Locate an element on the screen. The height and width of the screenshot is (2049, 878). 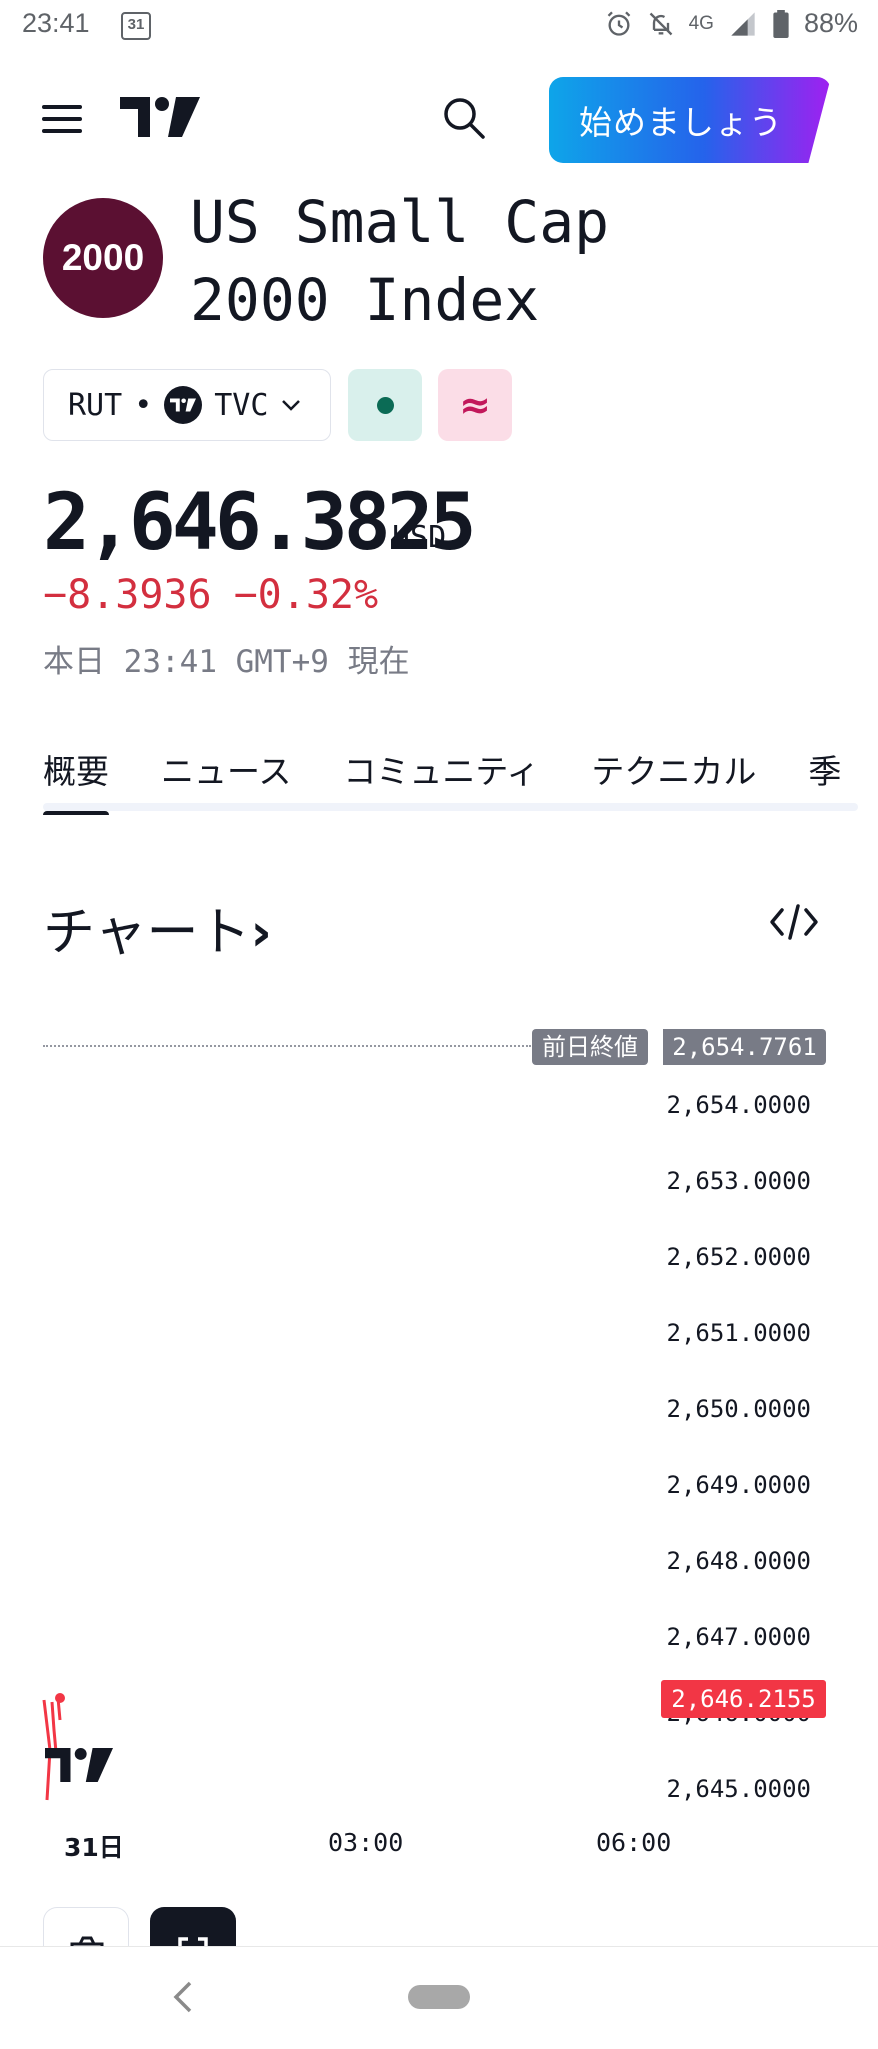
exchange-logo-icon is located at coordinates (183, 405).